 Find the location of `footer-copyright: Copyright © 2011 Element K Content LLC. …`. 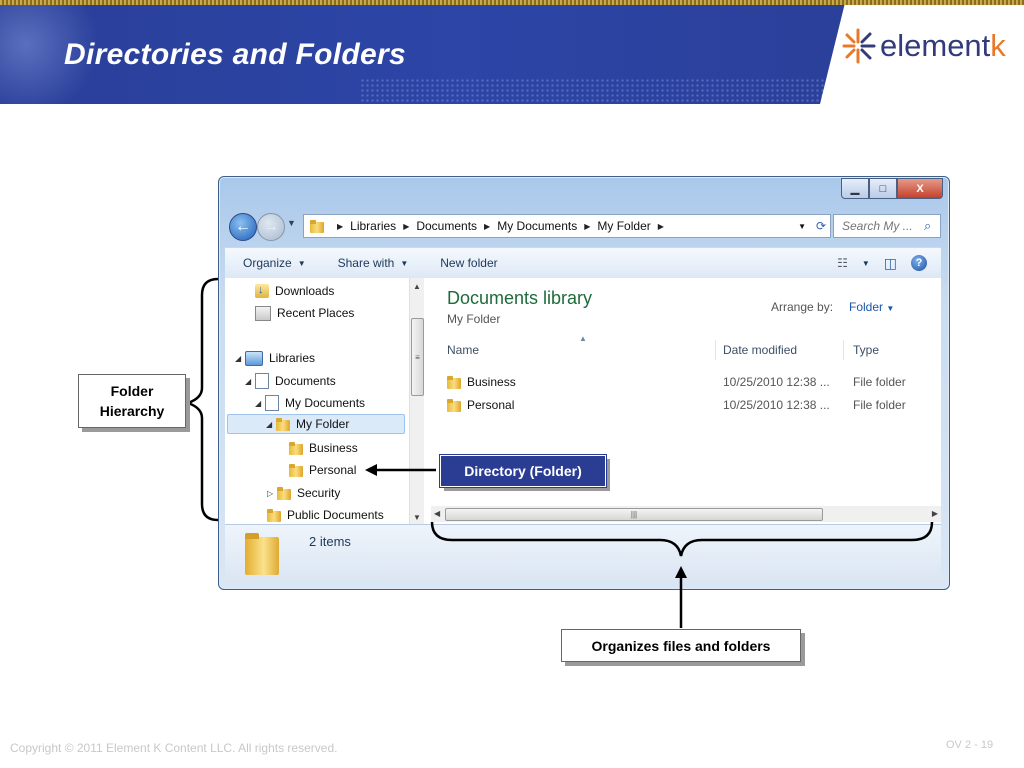

footer-copyright: Copyright © 2011 Element K Content LLC. … is located at coordinates (174, 748).